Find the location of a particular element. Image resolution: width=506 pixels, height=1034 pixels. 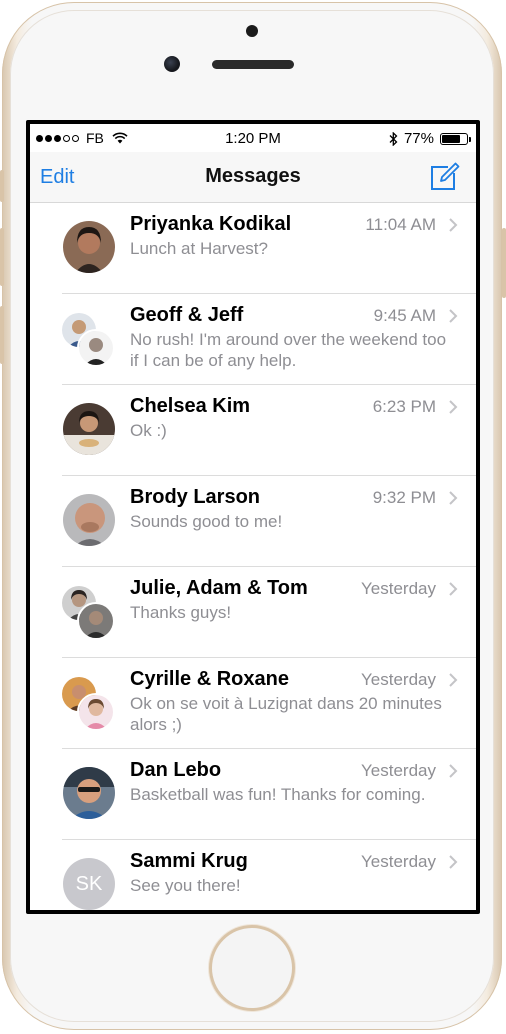

front-camera is located at coordinates (172, 64).